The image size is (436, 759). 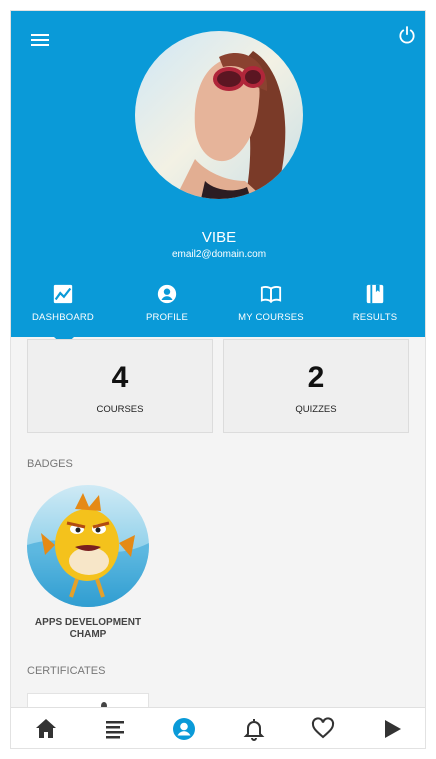 What do you see at coordinates (63, 294) in the screenshot?
I see `chart-icon` at bounding box center [63, 294].